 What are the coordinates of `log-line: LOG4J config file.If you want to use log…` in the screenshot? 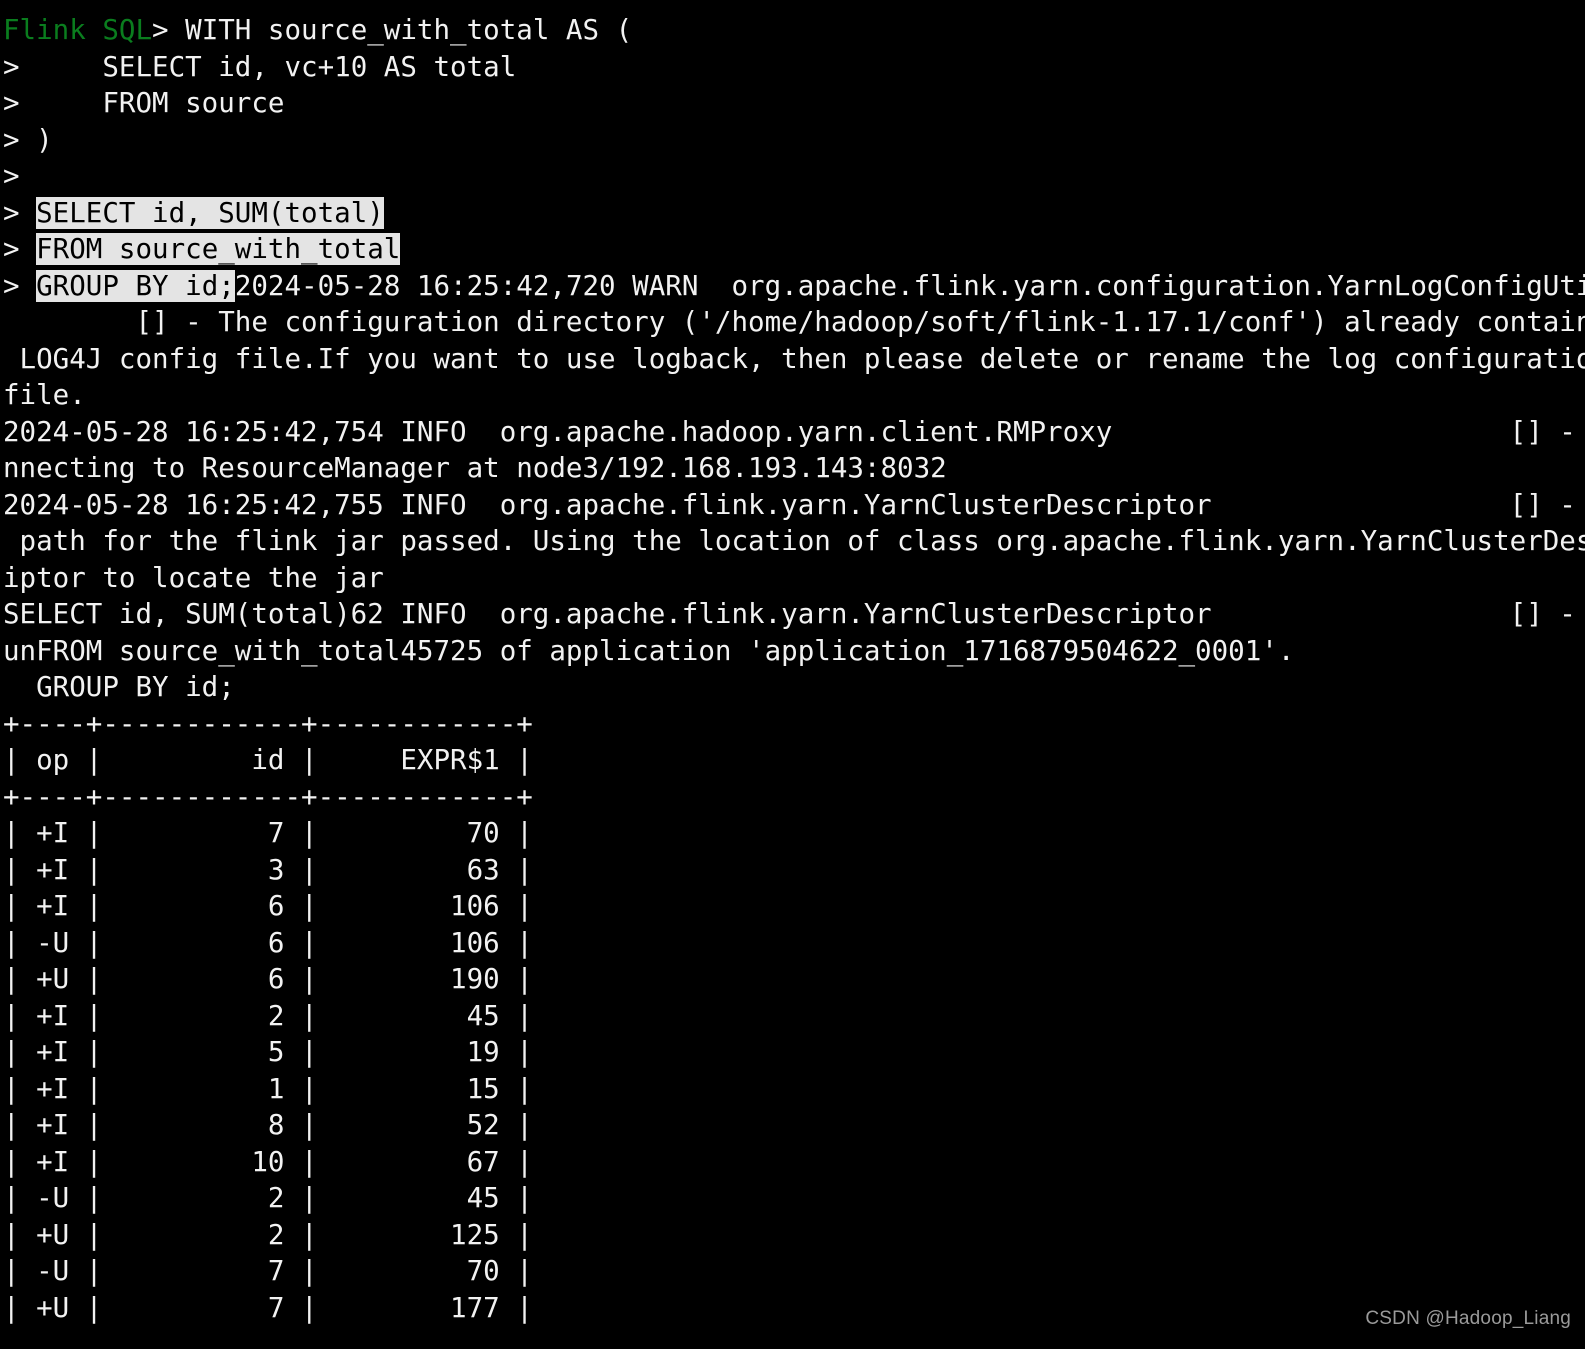 It's located at (794, 358).